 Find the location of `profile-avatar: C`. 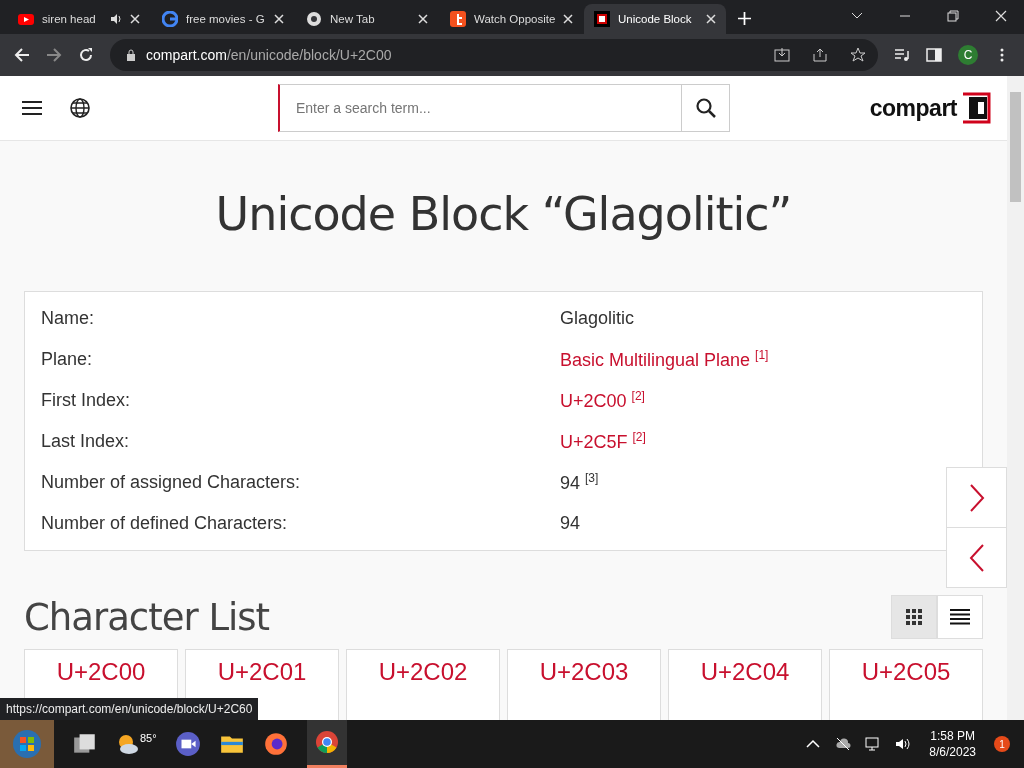

profile-avatar: C is located at coordinates (968, 55).